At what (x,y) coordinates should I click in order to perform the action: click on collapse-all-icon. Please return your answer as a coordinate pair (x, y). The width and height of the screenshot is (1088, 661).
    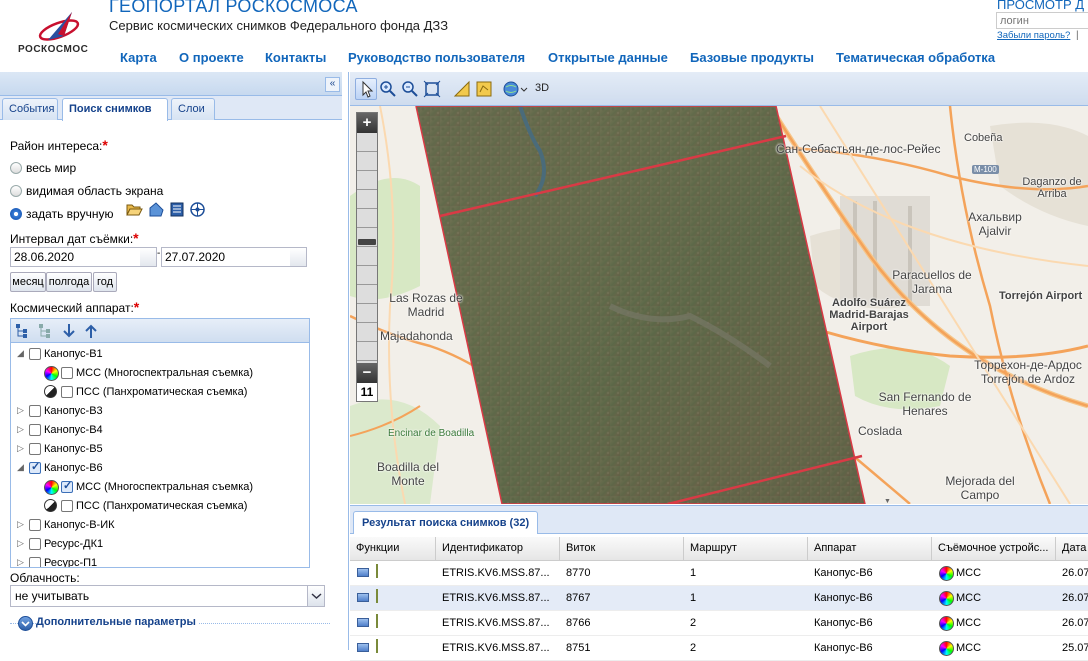
    Looking at the image, I should click on (47, 331).